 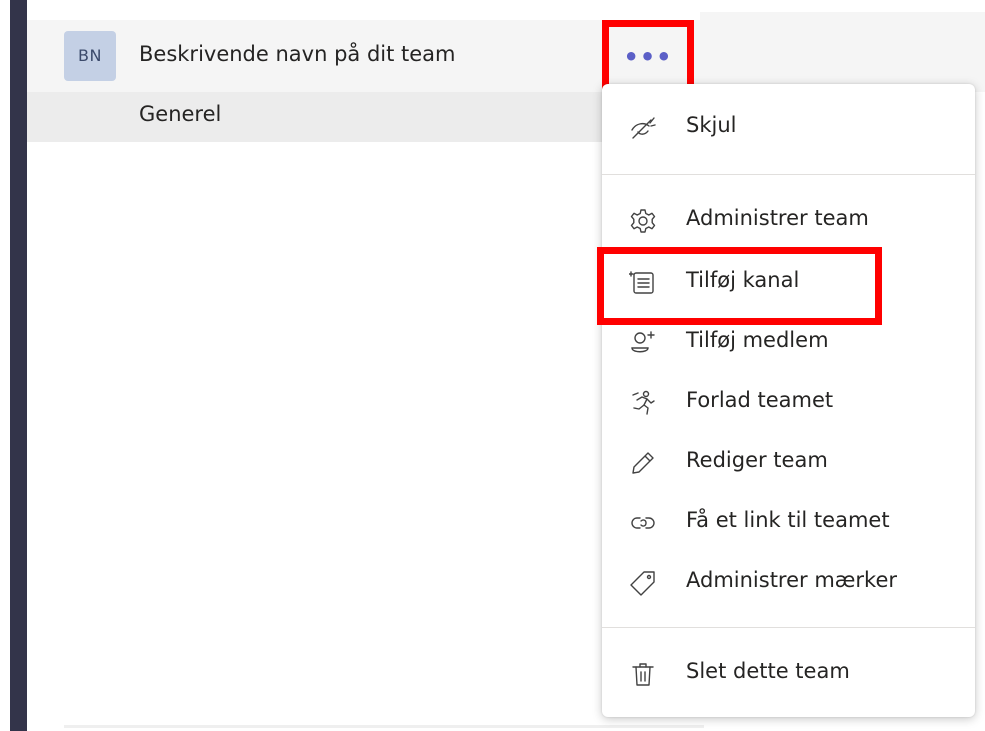 What do you see at coordinates (506, 6) in the screenshot?
I see `panel-top` at bounding box center [506, 6].